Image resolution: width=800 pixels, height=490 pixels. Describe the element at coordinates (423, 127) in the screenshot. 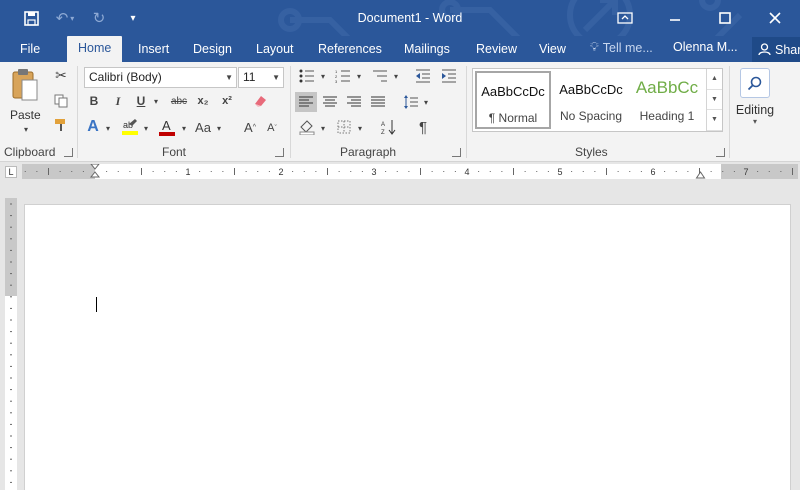

I see `show-formatting-marks-icon: ¶` at that location.